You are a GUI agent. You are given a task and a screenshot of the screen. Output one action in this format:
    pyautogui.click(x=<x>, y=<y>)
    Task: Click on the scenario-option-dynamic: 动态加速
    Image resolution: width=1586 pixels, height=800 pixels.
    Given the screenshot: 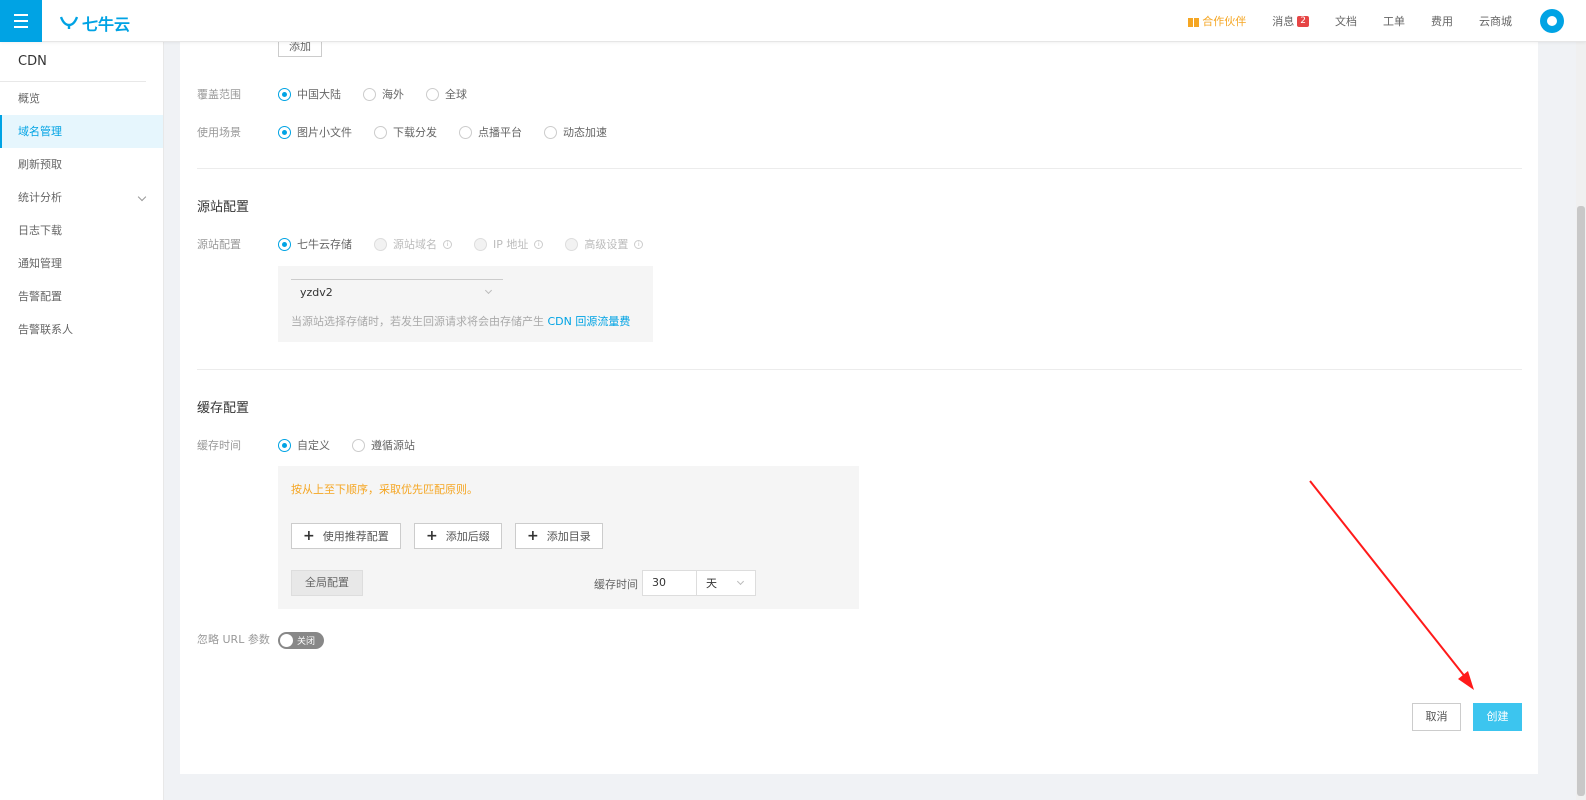 What is the action you would take?
    pyautogui.click(x=575, y=132)
    